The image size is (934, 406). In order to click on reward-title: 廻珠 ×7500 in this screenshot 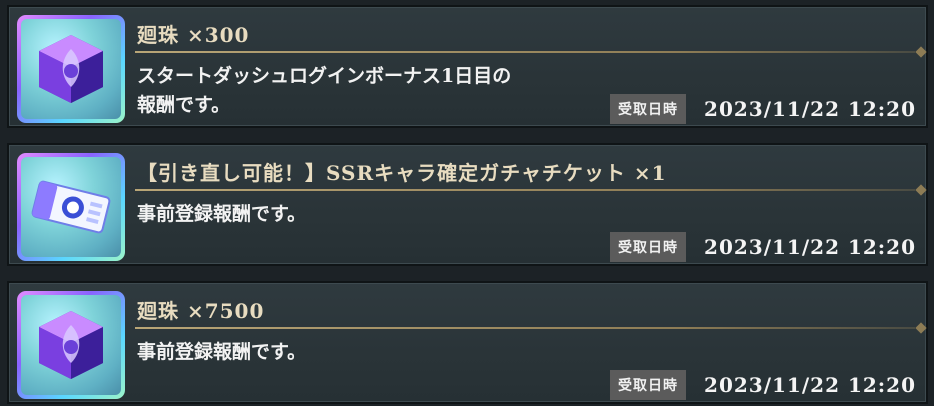, I will do `click(201, 311)`.